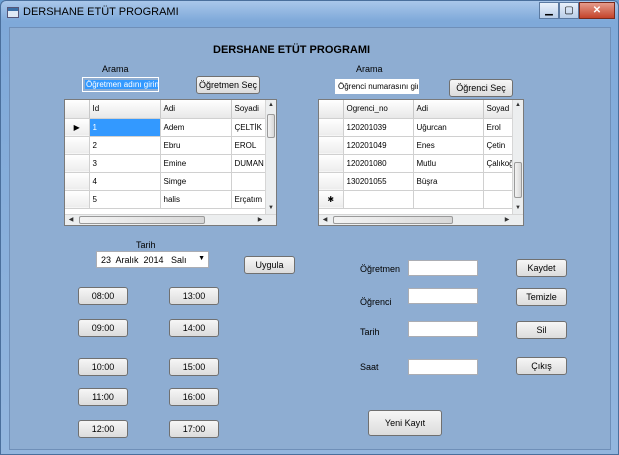 This screenshot has width=619, height=455. I want to click on time-button-1600: 16:00, so click(194, 397).